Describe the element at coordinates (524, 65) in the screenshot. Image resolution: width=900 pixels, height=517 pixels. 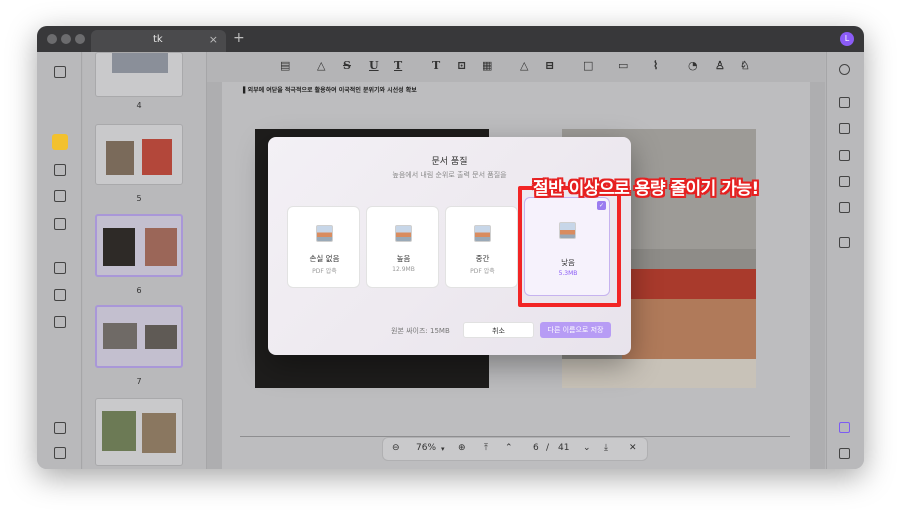
I see `pen-icon: △` at that location.